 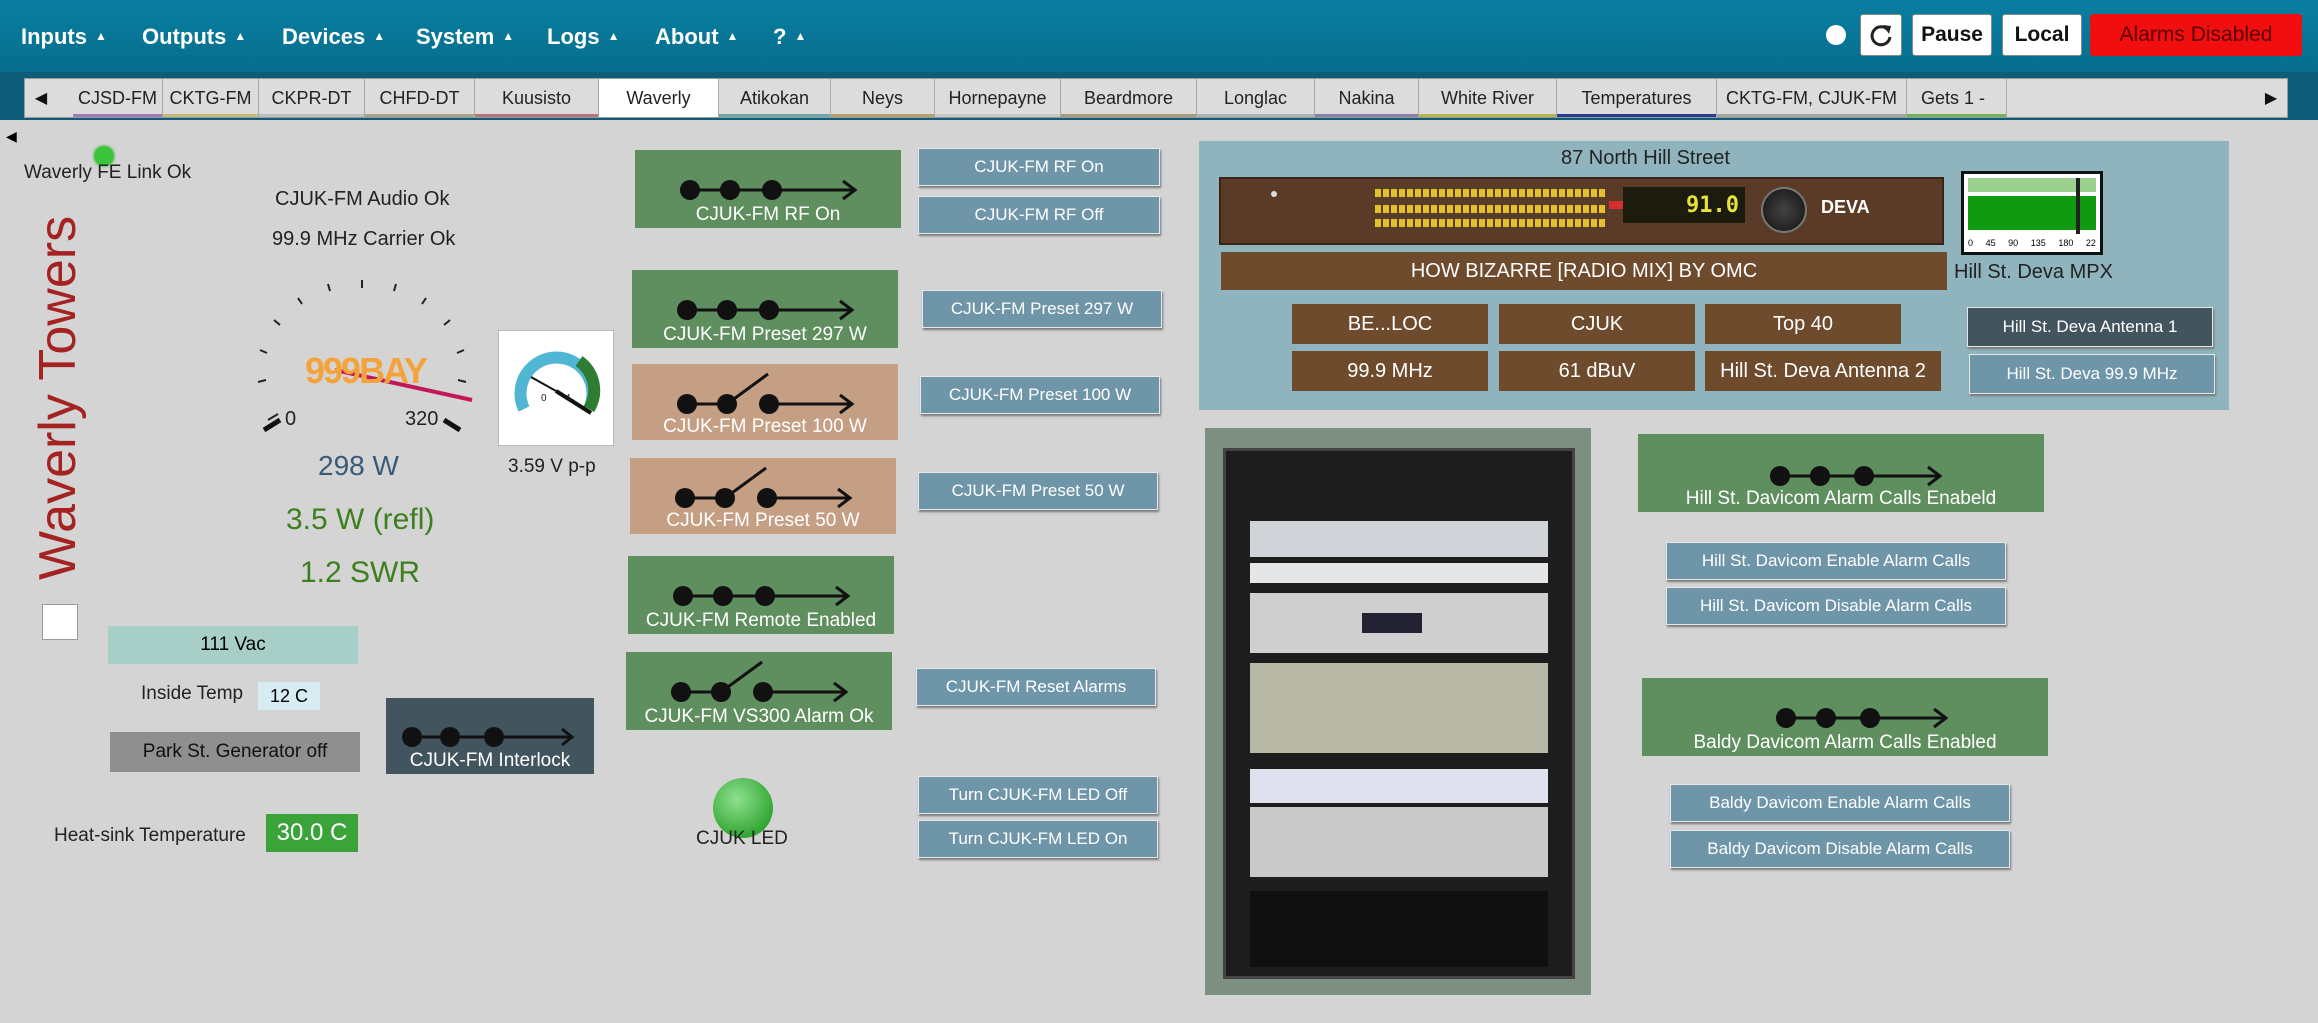 What do you see at coordinates (1036, 687) in the screenshot?
I see `reset-alarms-button: CJUK-FM Reset Alarms` at bounding box center [1036, 687].